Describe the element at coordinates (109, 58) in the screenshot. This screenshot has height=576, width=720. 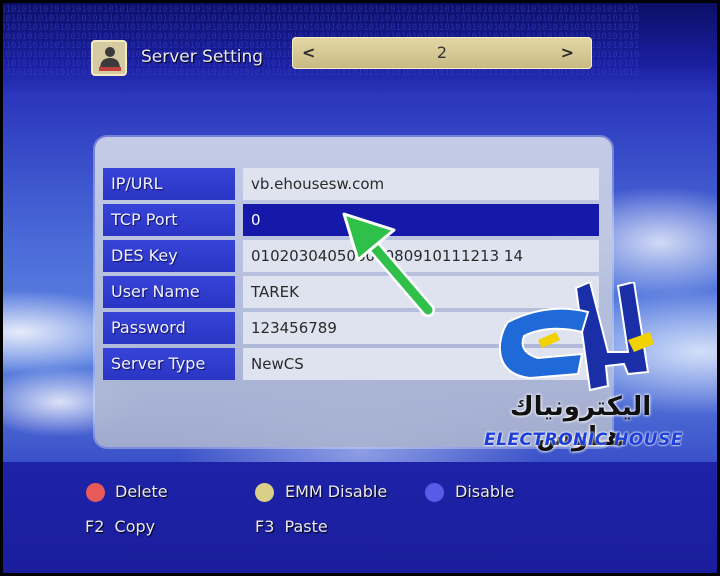
I see `server-user-icon` at that location.